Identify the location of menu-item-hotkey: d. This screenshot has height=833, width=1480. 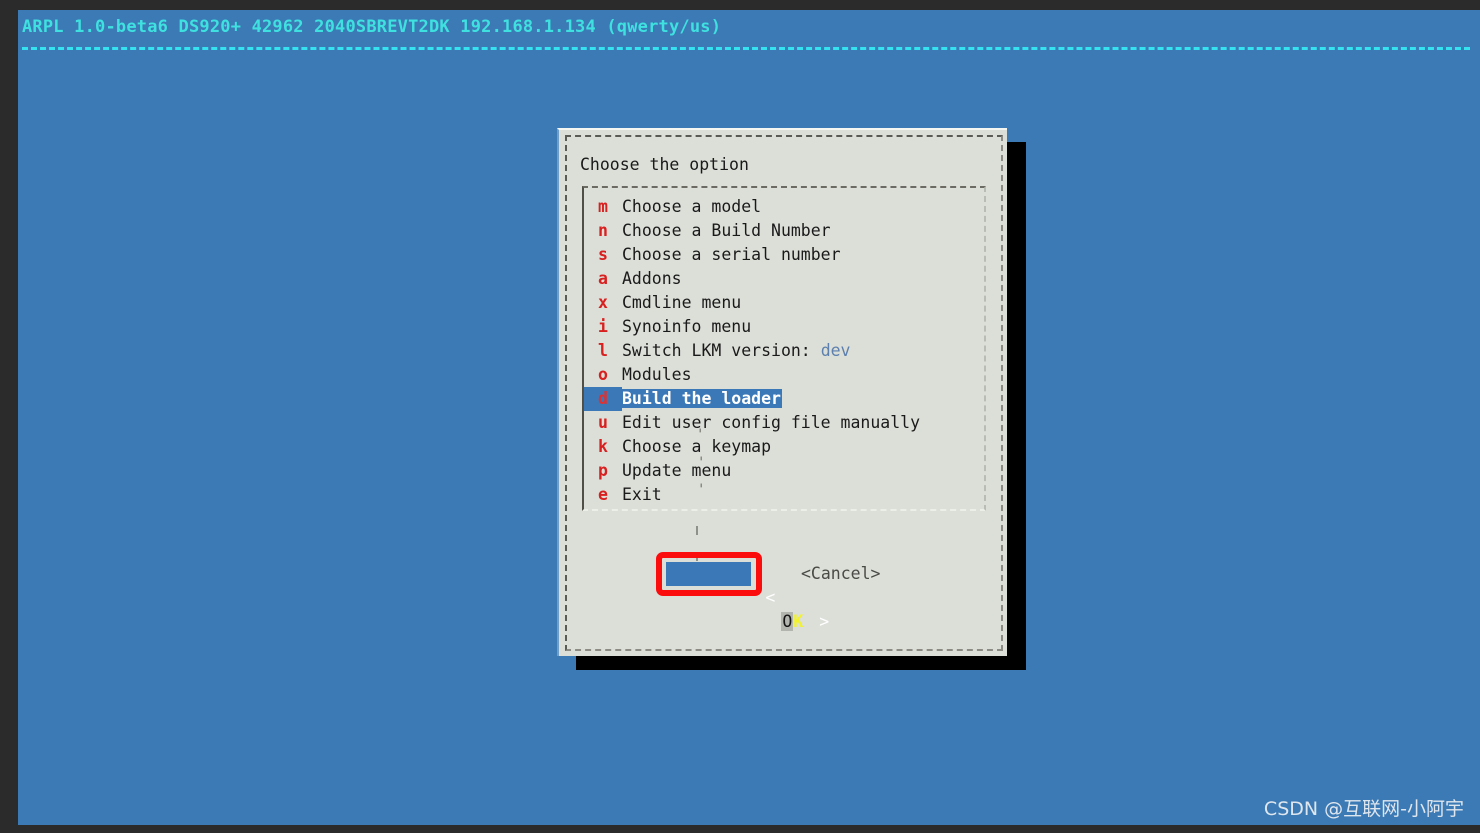
(603, 399).